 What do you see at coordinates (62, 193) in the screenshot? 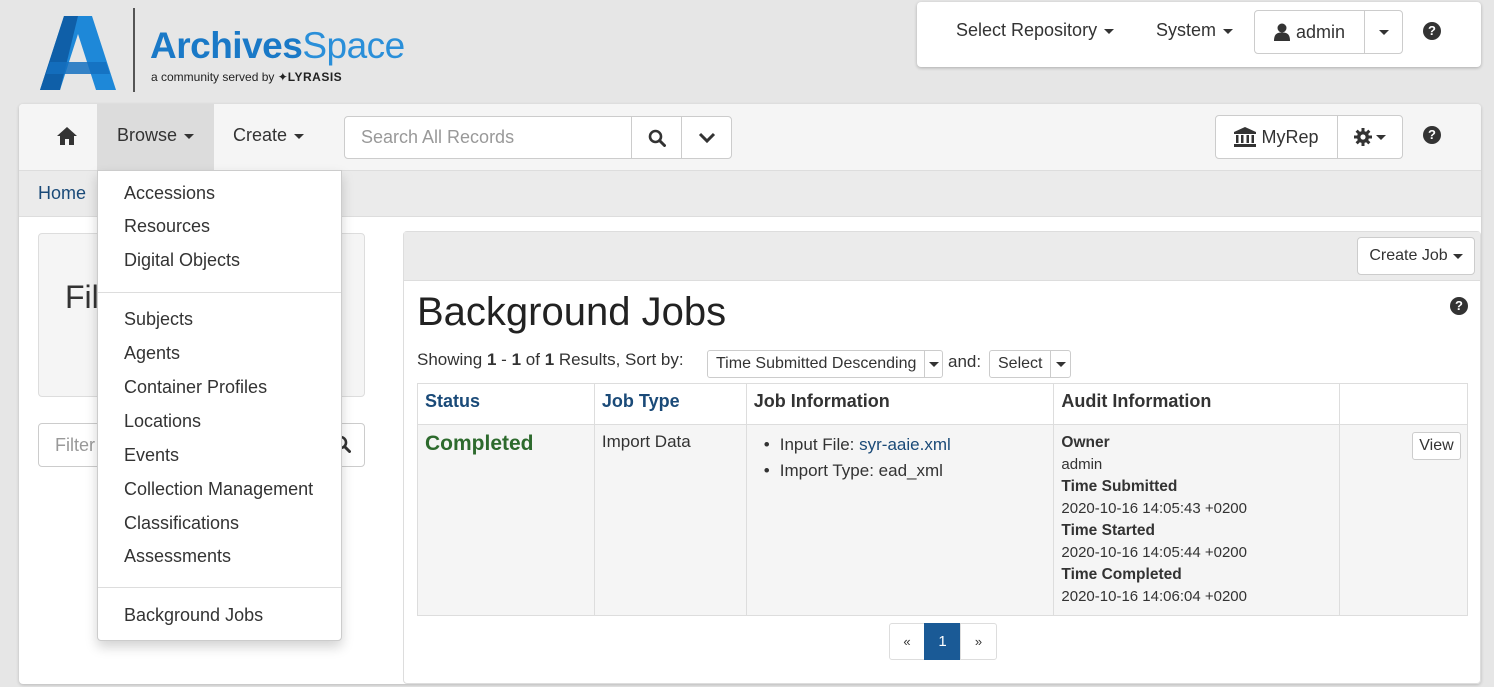
I see `breadcrumb-home-link: Home` at bounding box center [62, 193].